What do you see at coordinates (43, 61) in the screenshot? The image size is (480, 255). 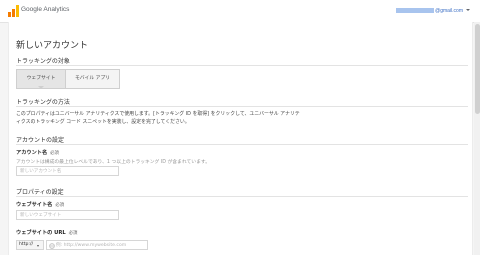 I see `tracking-target-heading: トラッキングの対象` at bounding box center [43, 61].